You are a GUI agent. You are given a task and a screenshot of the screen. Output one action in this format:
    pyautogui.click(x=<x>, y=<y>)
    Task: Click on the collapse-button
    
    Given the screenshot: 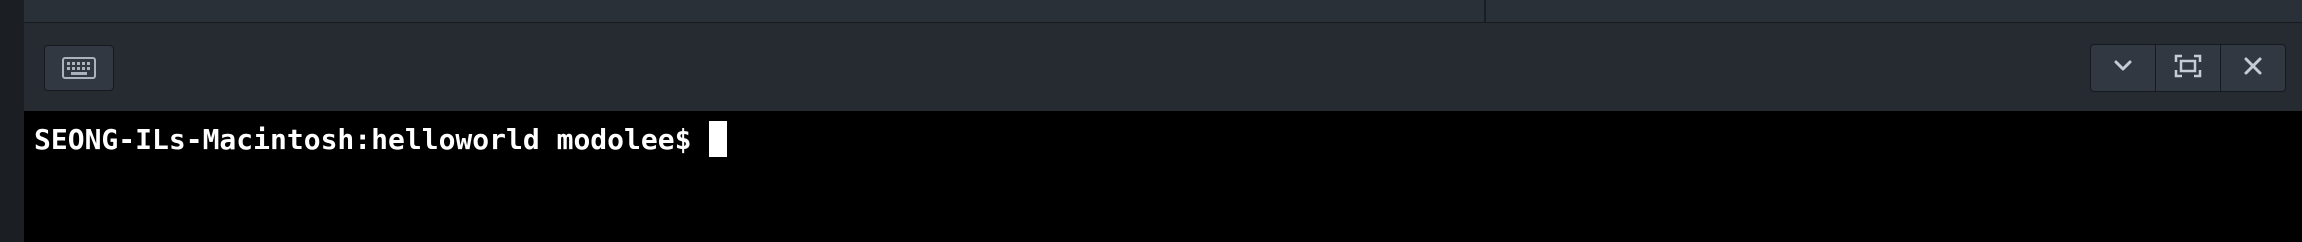 What is the action you would take?
    pyautogui.click(x=2123, y=68)
    